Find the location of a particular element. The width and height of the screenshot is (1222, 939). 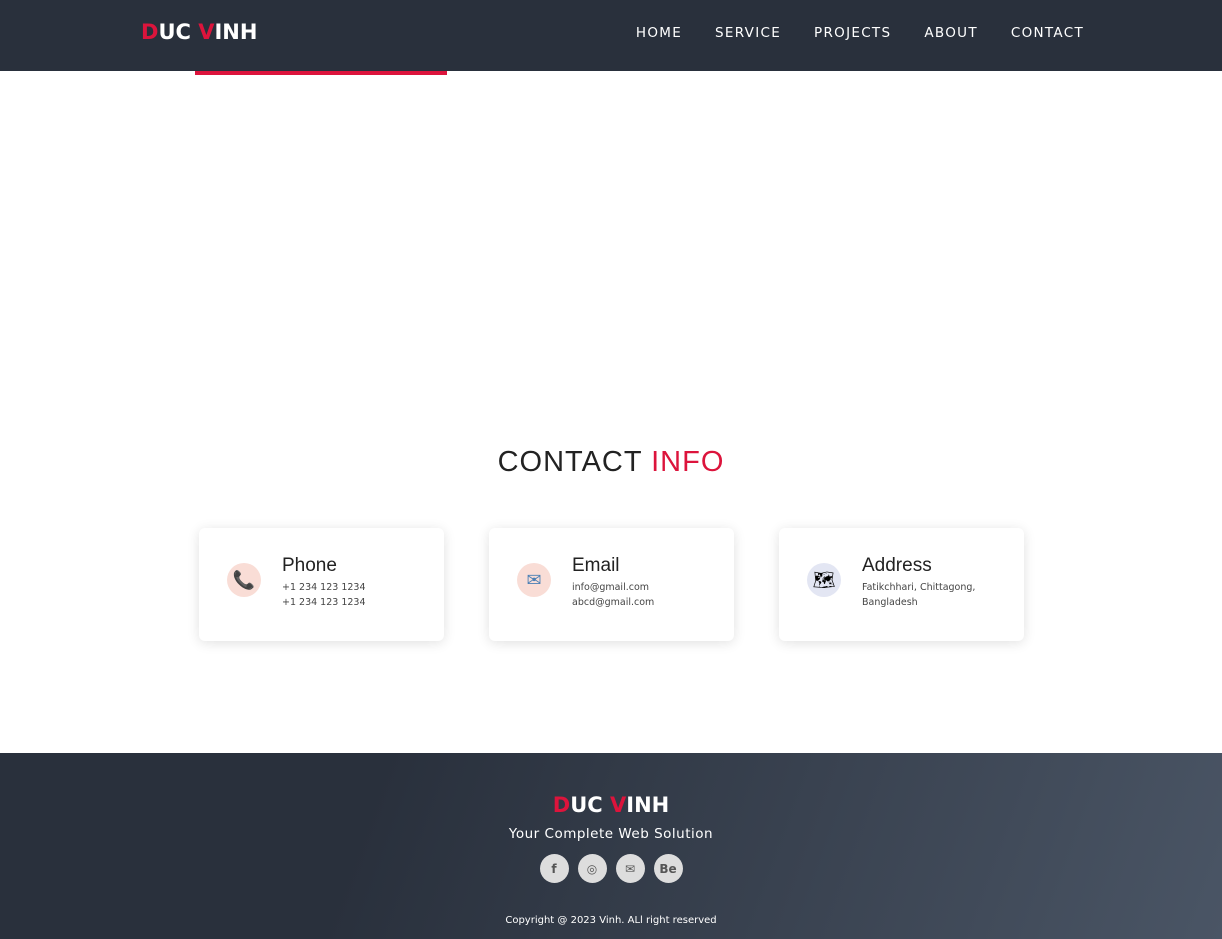

instagram-icon: ◎ is located at coordinates (592, 868).